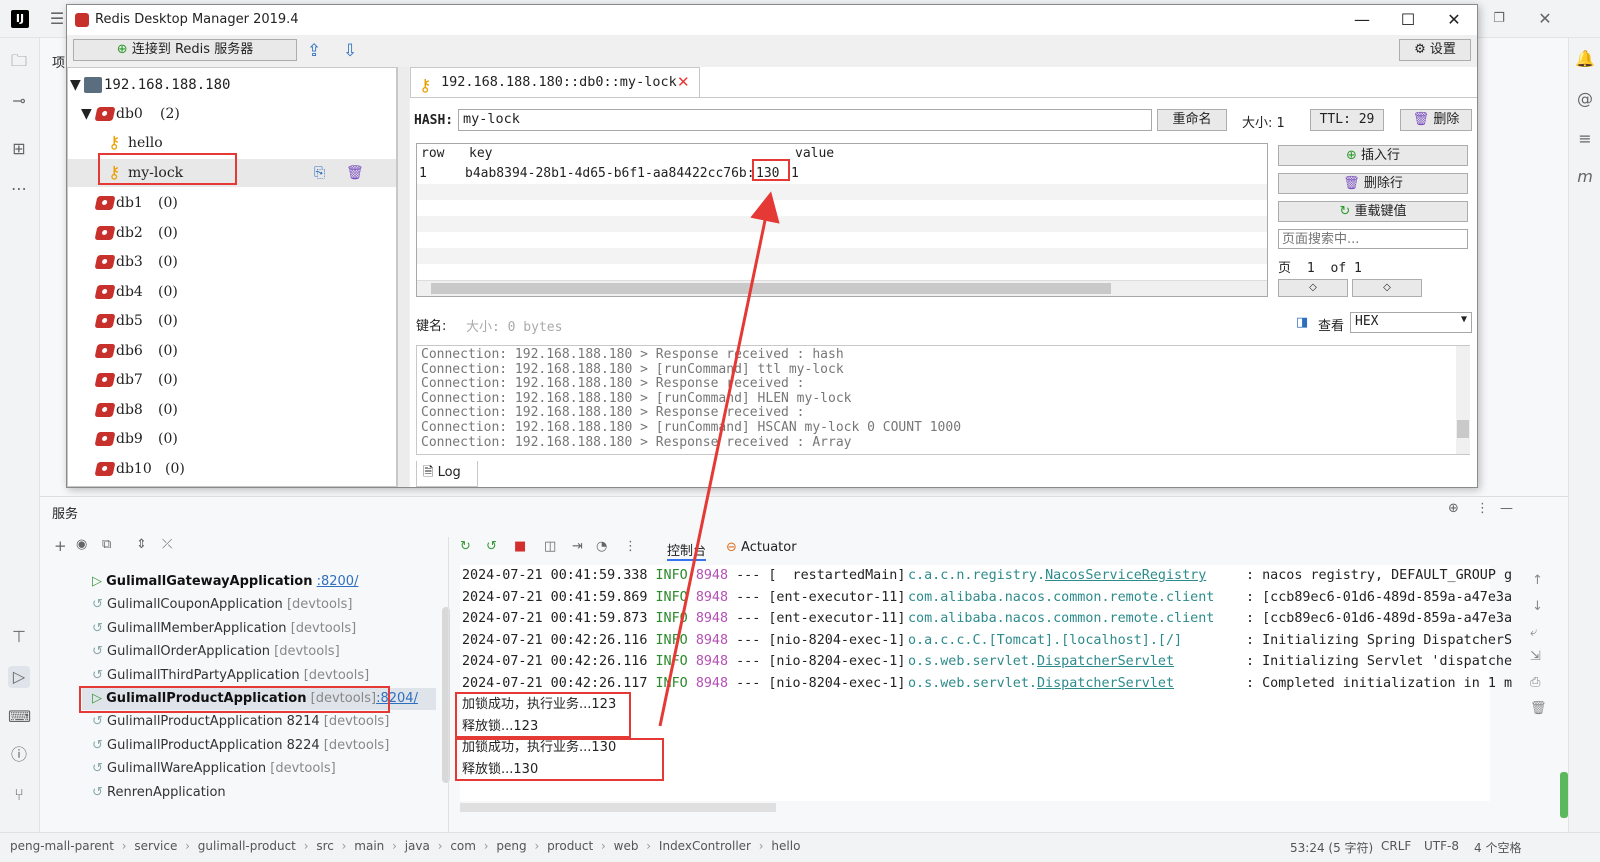  I want to click on breadcrumb-item: main, so click(369, 846).